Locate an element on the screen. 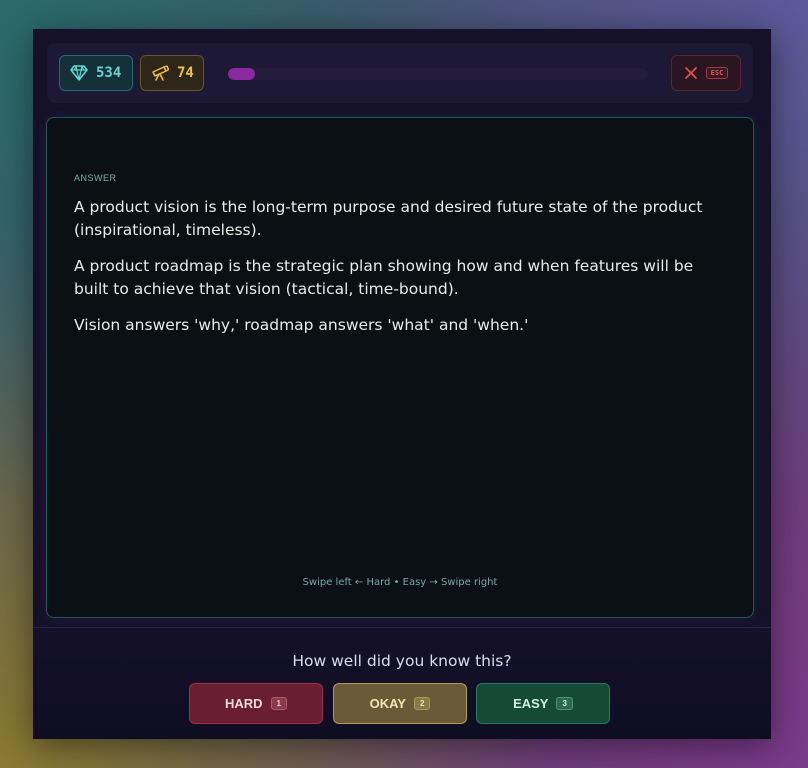 The width and height of the screenshot is (808, 768). rating-question: How well did you know this? is located at coordinates (402, 661).